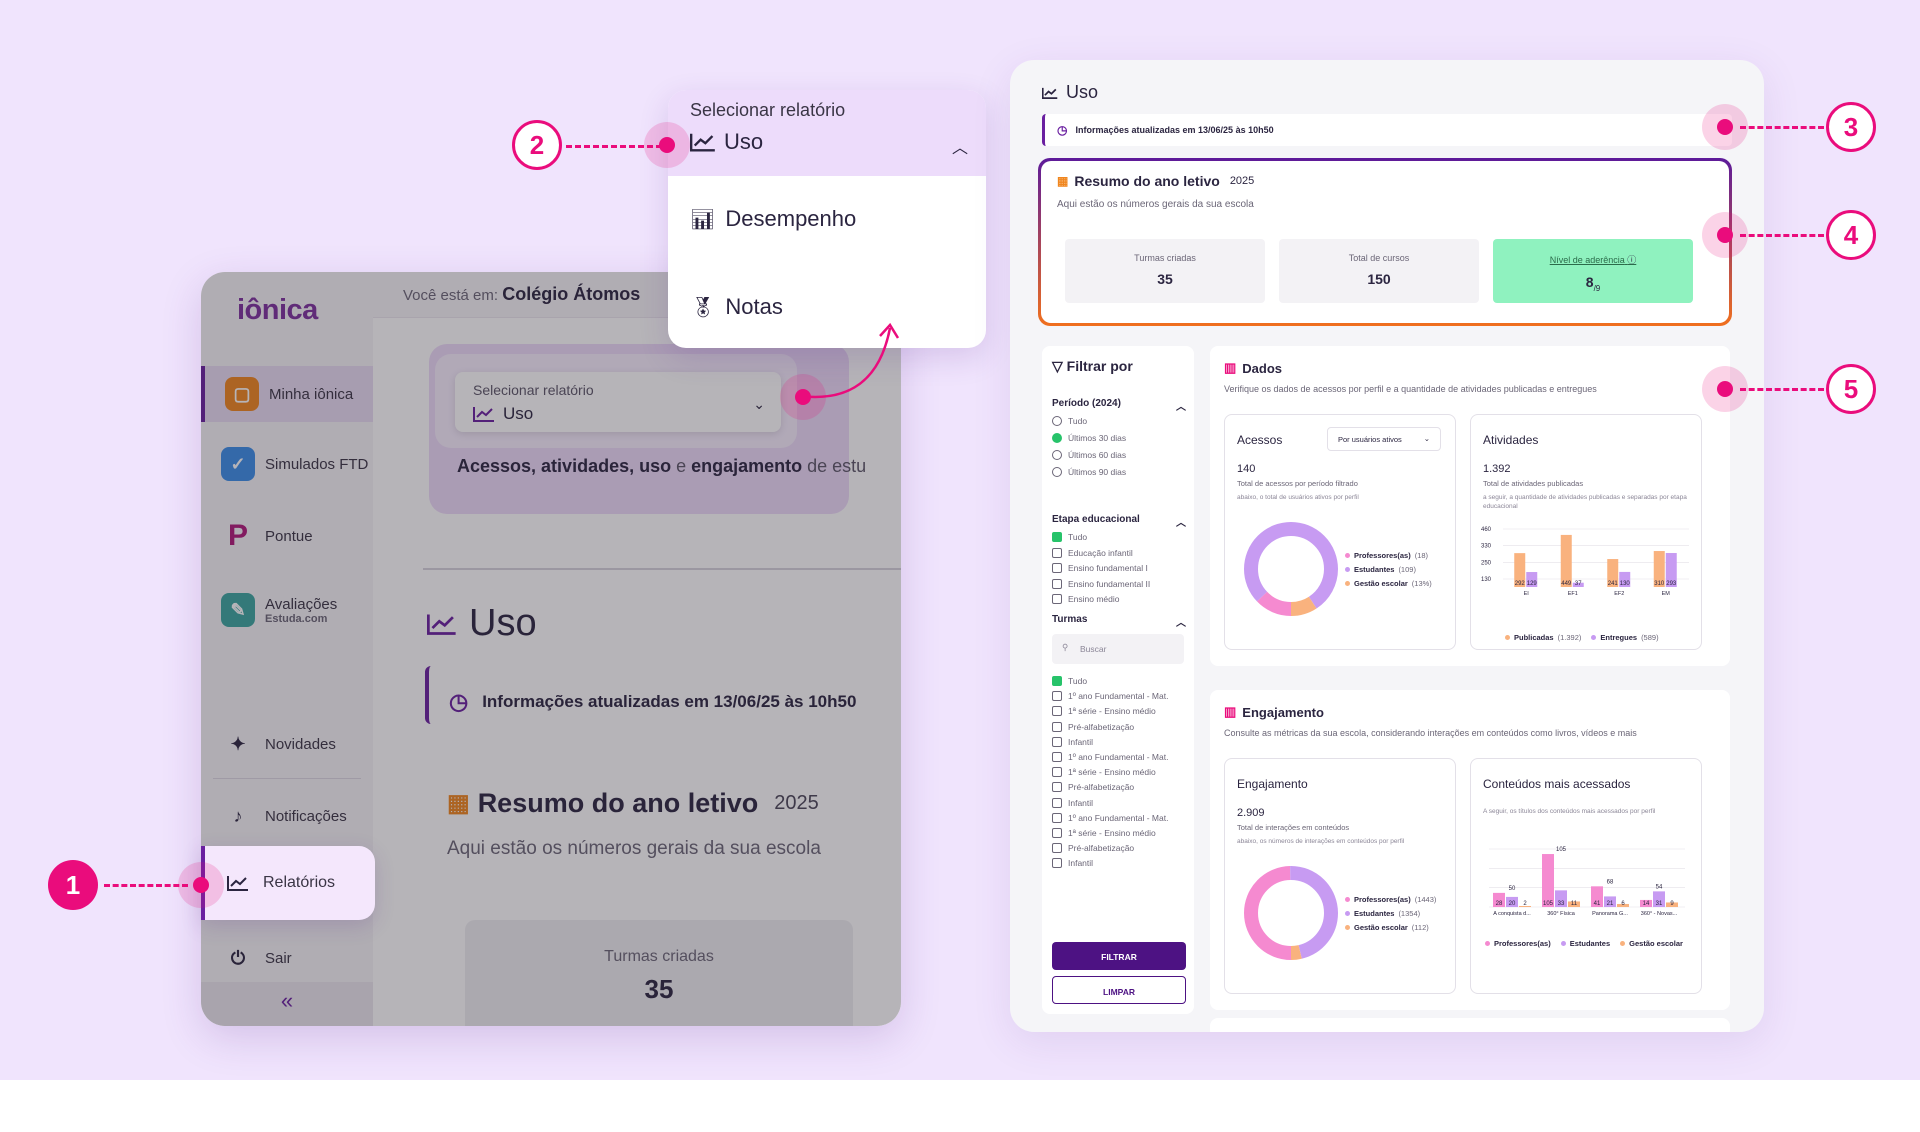 The width and height of the screenshot is (1920, 1132). Describe the element at coordinates (803, 397) in the screenshot. I see `annotation-marker` at that location.